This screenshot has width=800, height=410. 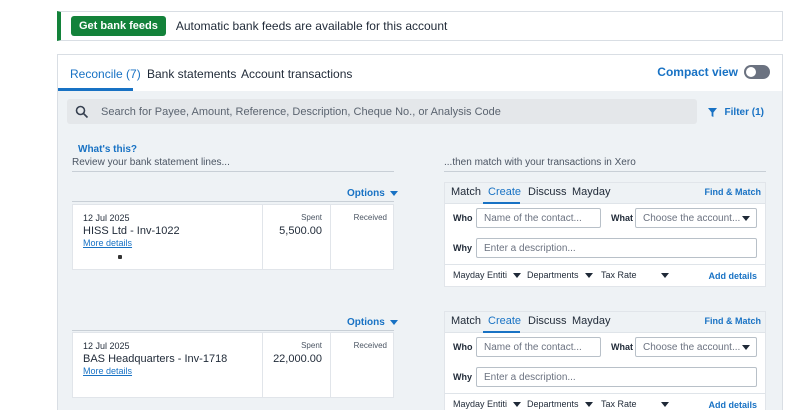 I want to click on tab-account-transactions: Account transactions, so click(x=296, y=74).